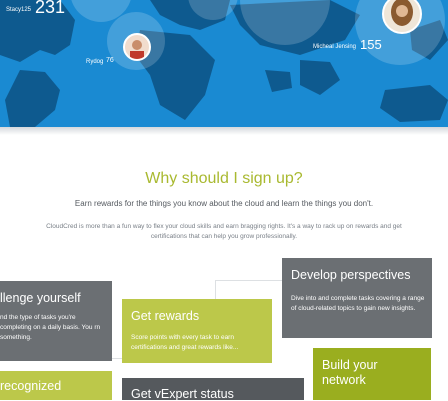 Image resolution: width=448 pixels, height=401 pixels. What do you see at coordinates (371, 44) in the screenshot?
I see `leader-score: 155` at bounding box center [371, 44].